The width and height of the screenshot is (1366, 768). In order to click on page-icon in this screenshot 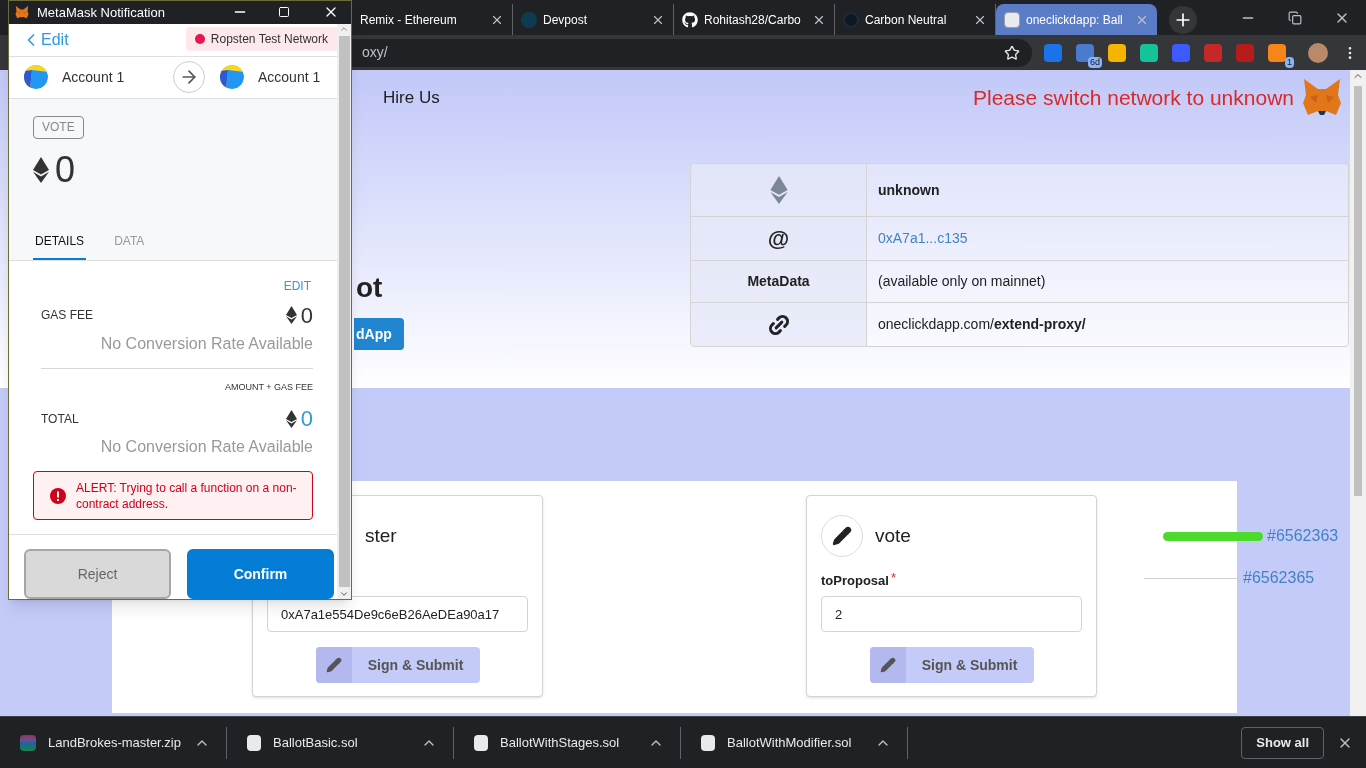, I will do `click(1012, 19)`.